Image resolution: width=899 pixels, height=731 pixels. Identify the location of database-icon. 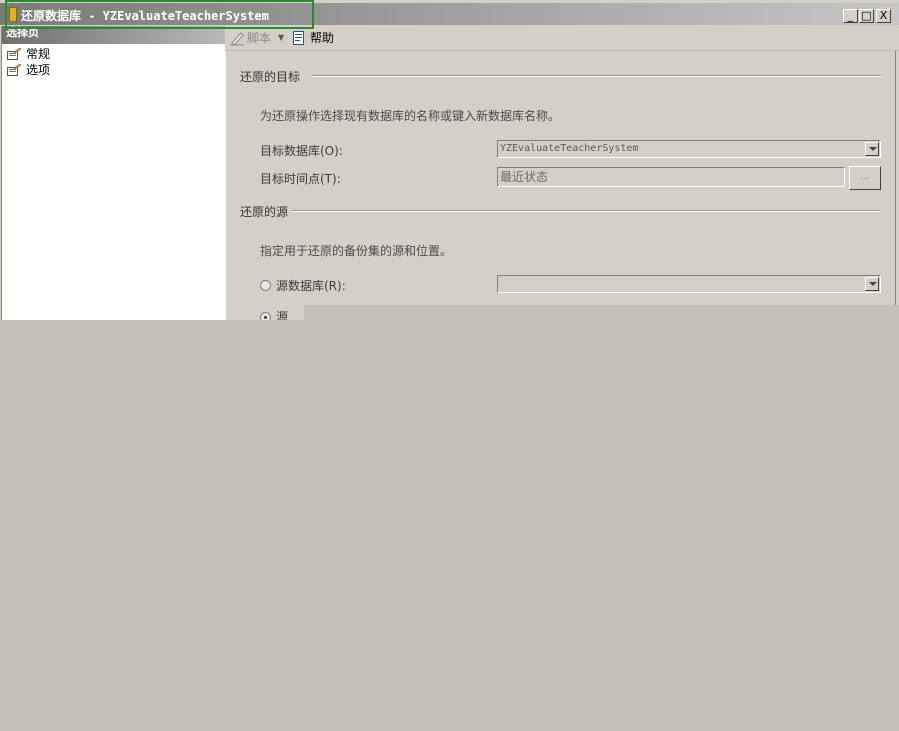
(13, 14).